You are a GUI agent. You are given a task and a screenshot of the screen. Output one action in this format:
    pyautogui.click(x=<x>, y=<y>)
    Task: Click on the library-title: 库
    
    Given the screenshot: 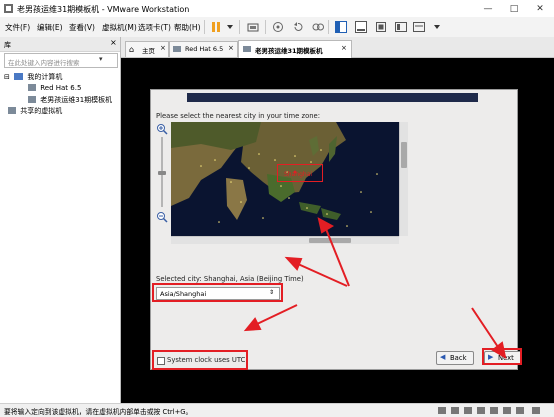 What is the action you would take?
    pyautogui.click(x=7, y=45)
    